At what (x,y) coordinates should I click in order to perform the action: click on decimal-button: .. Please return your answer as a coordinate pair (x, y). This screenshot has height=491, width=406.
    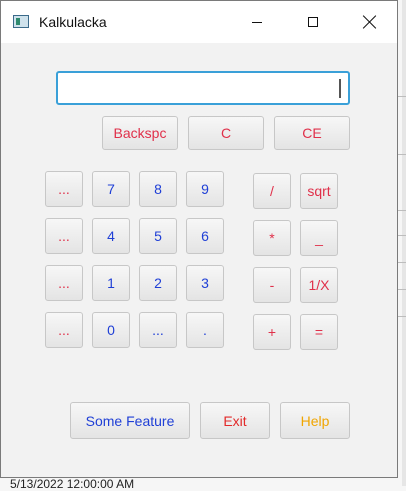
    Looking at the image, I should click on (205, 330).